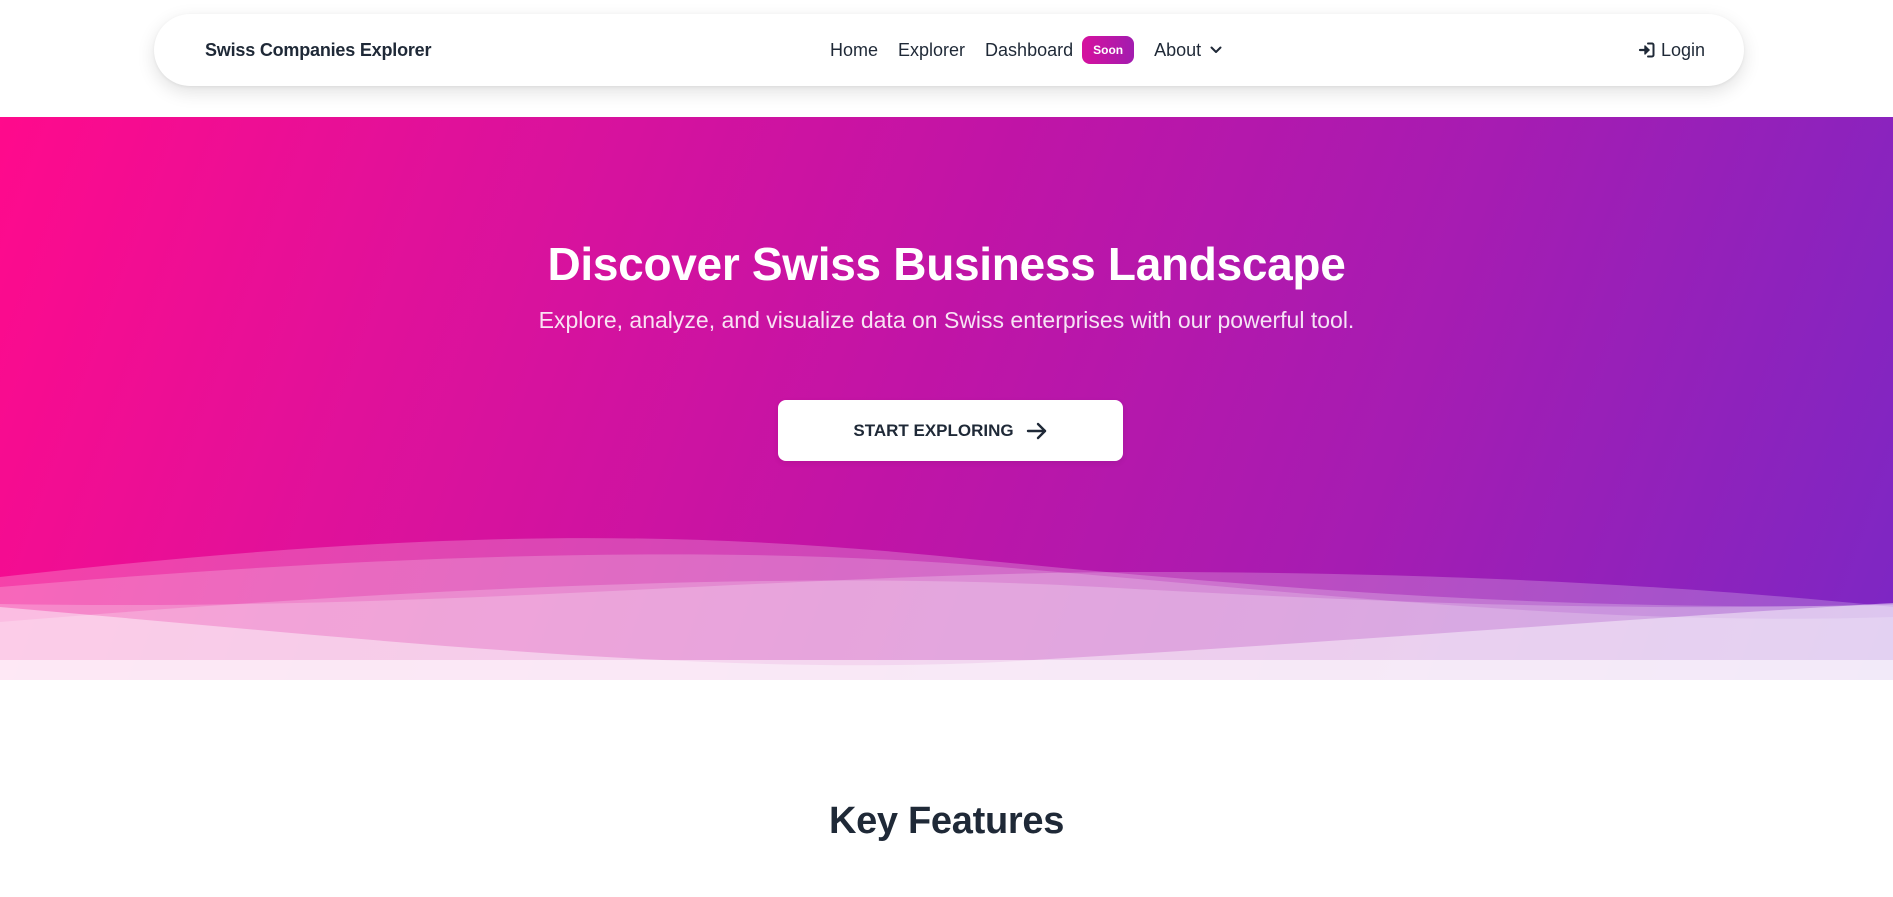  Describe the element at coordinates (931, 50) in the screenshot. I see `nav-link-explorer: Explorer` at that location.